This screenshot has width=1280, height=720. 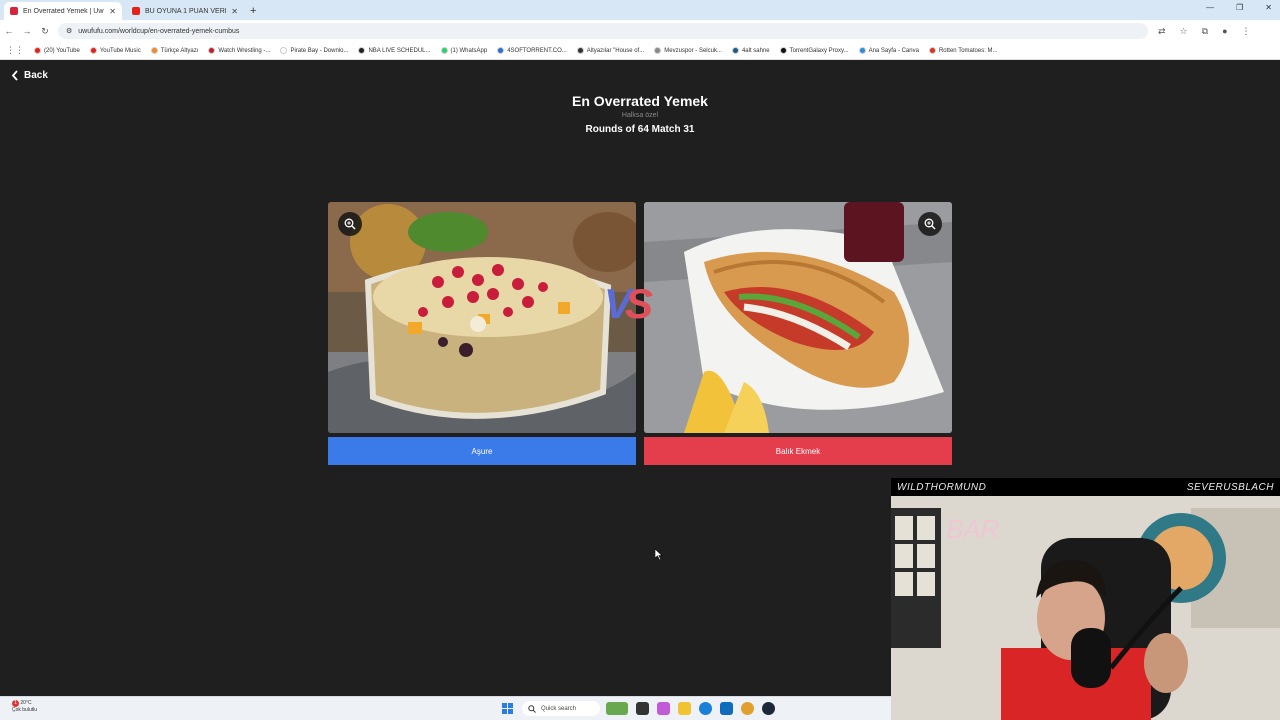 I want to click on minimize-icon: —, so click(x=1210, y=7).